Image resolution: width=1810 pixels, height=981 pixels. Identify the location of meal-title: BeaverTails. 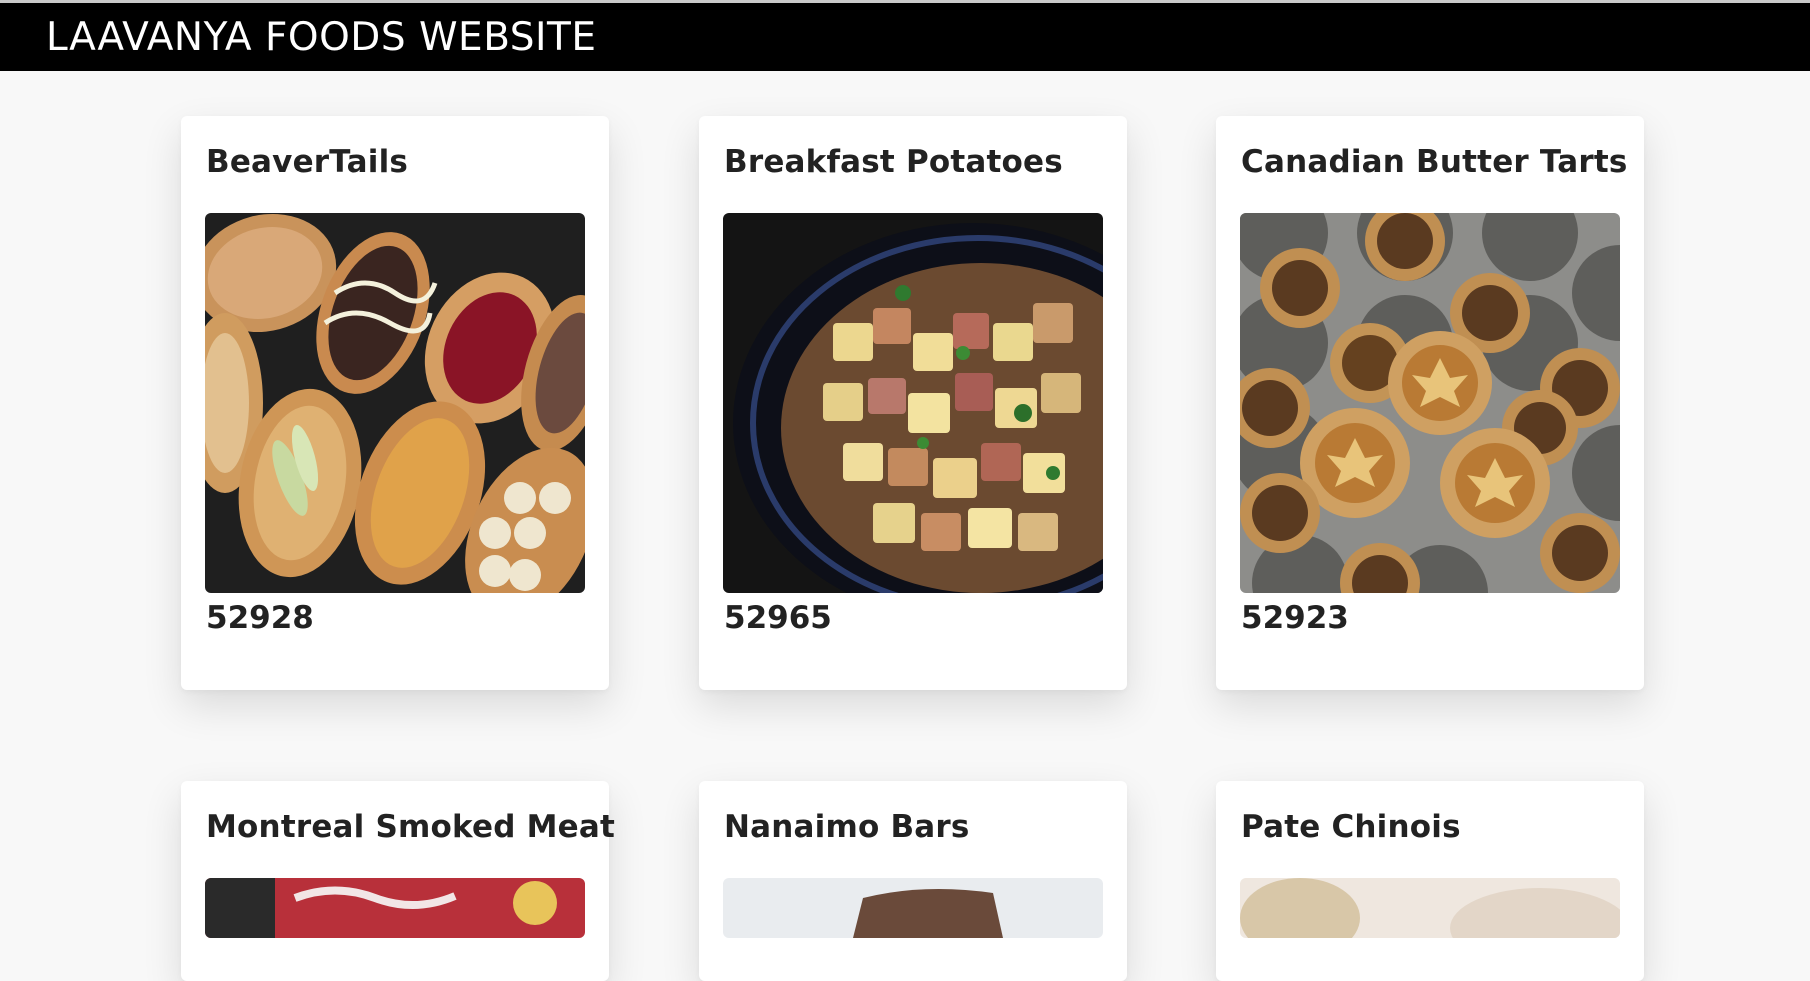
(307, 162).